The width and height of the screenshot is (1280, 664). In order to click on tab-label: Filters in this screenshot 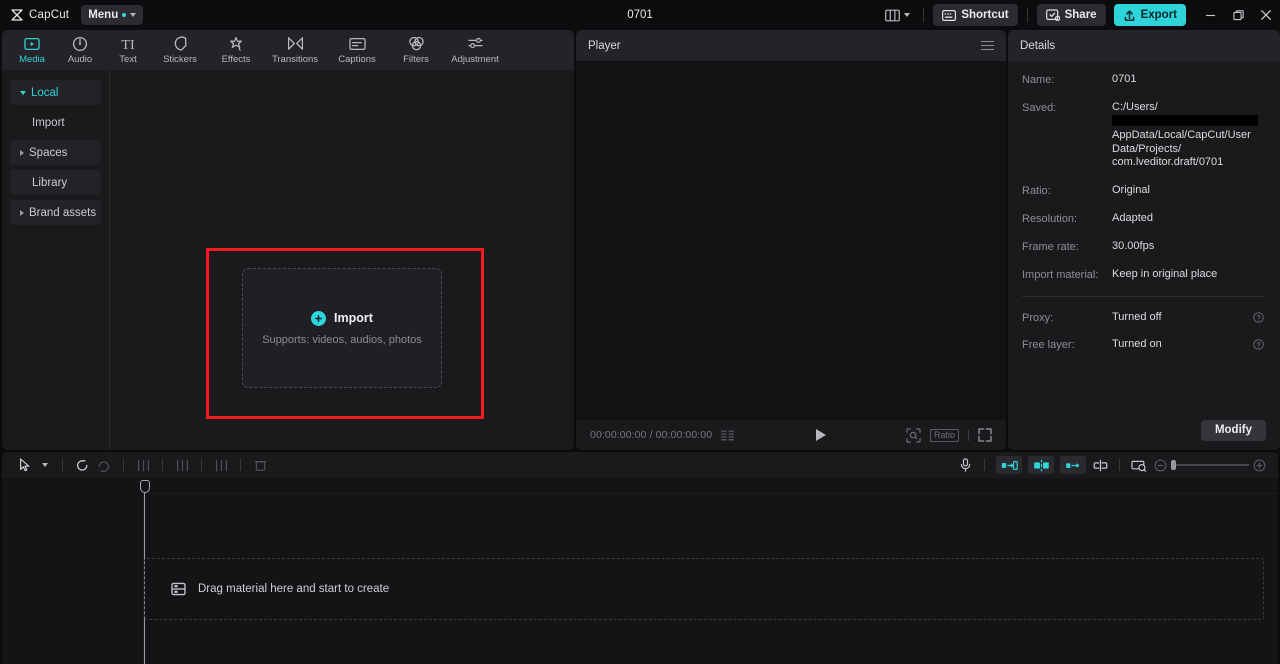, I will do `click(416, 59)`.